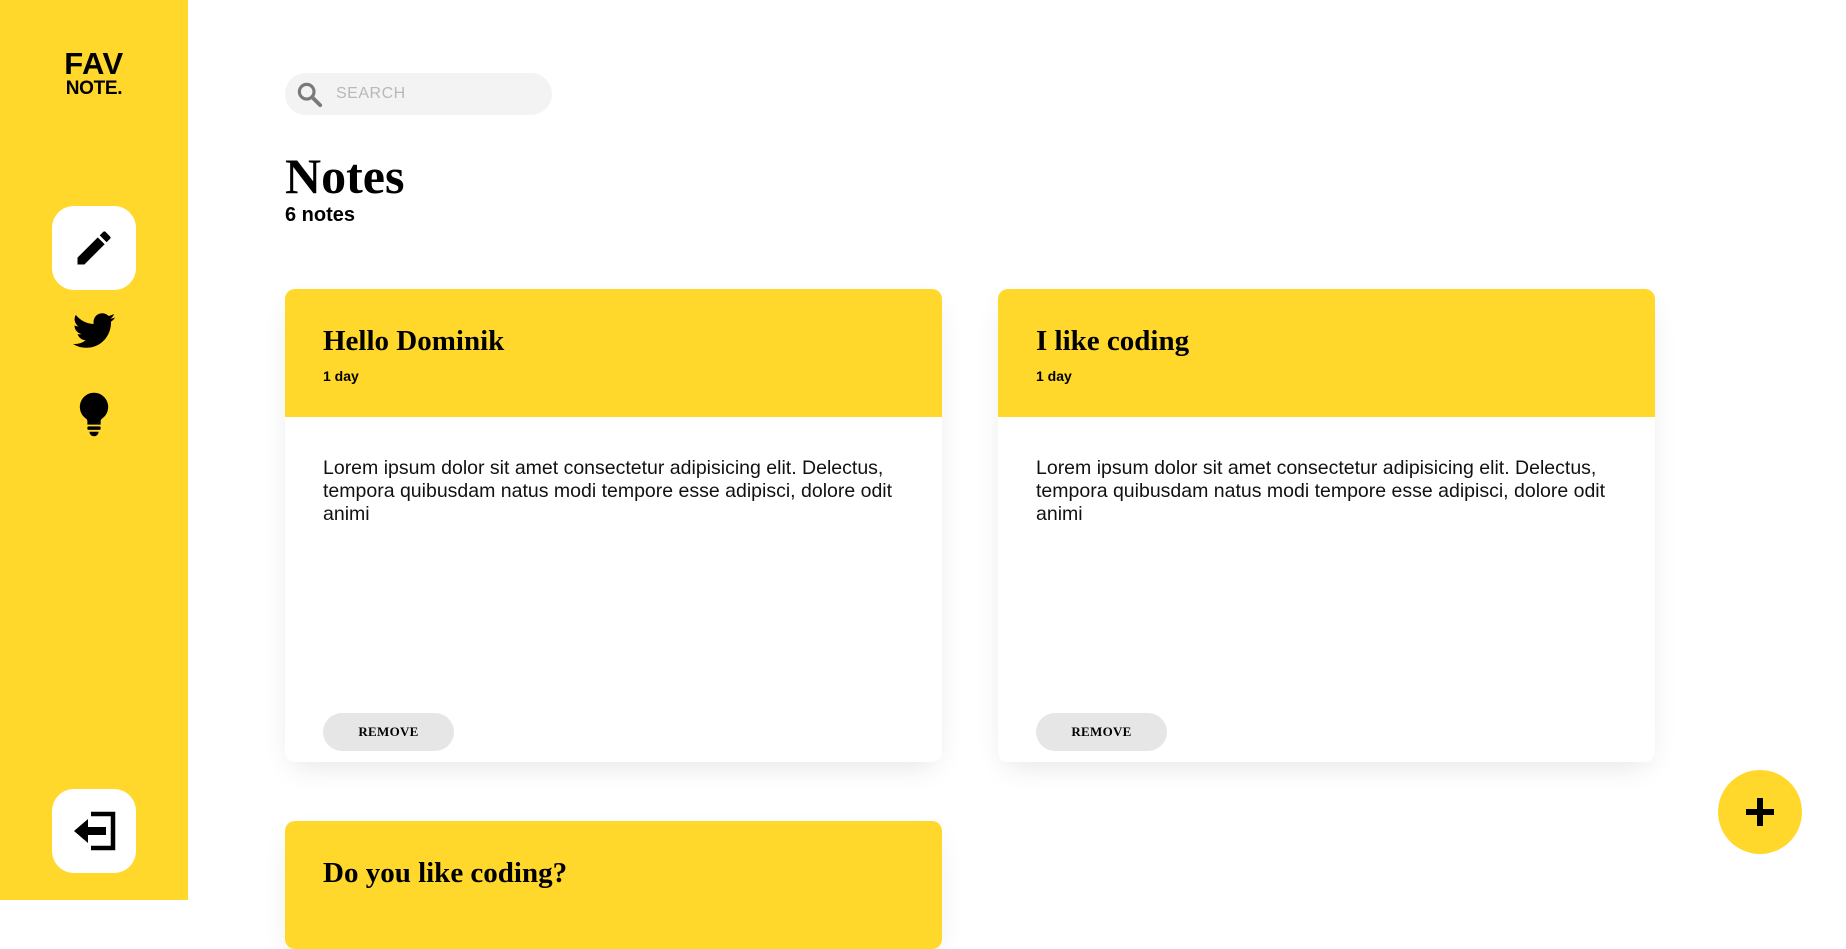  Describe the element at coordinates (436, 94) in the screenshot. I see `search-input` at that location.